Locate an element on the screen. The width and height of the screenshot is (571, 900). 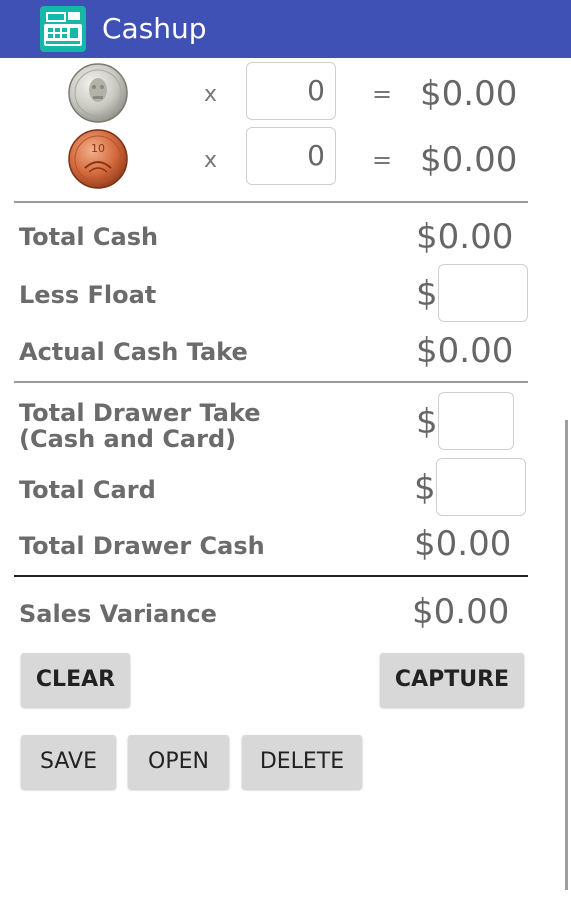
svg-text: 10 is located at coordinates (98, 148).